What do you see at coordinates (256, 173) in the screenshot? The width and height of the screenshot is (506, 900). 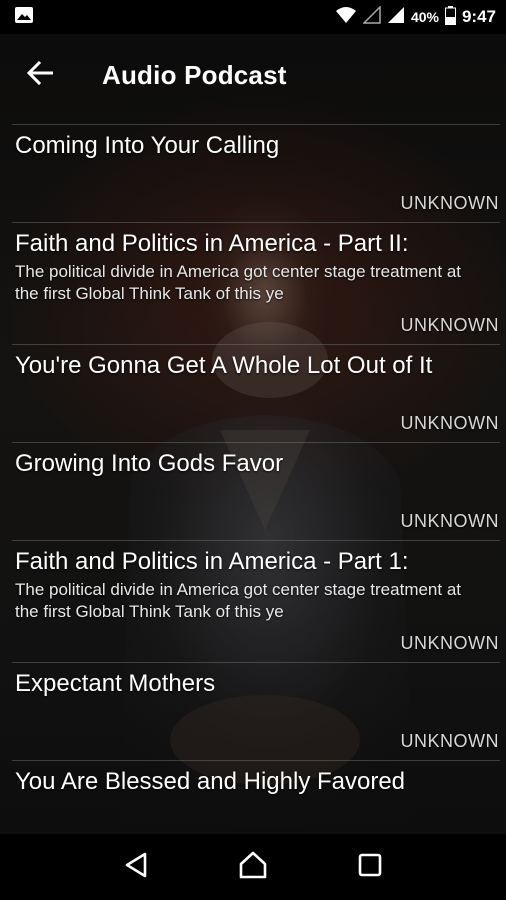 I see `episode-item: Coming Into Your Calling UNKNOWN` at bounding box center [256, 173].